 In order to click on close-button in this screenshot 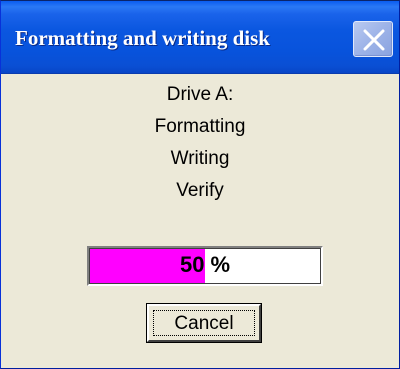, I will do `click(373, 39)`.